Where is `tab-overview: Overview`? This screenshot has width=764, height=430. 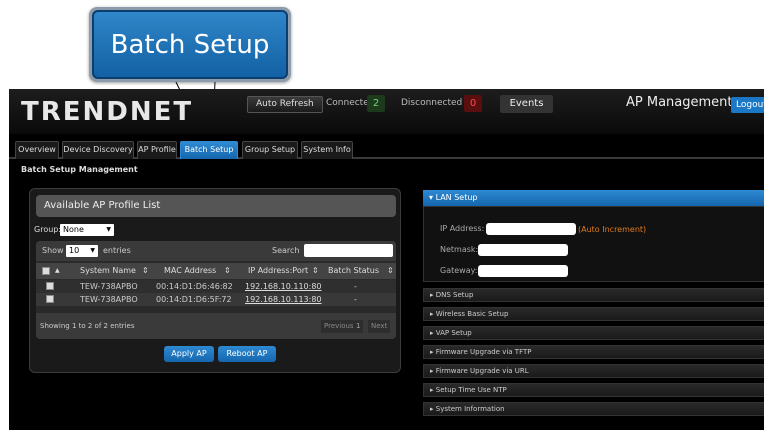 tab-overview: Overview is located at coordinates (37, 150).